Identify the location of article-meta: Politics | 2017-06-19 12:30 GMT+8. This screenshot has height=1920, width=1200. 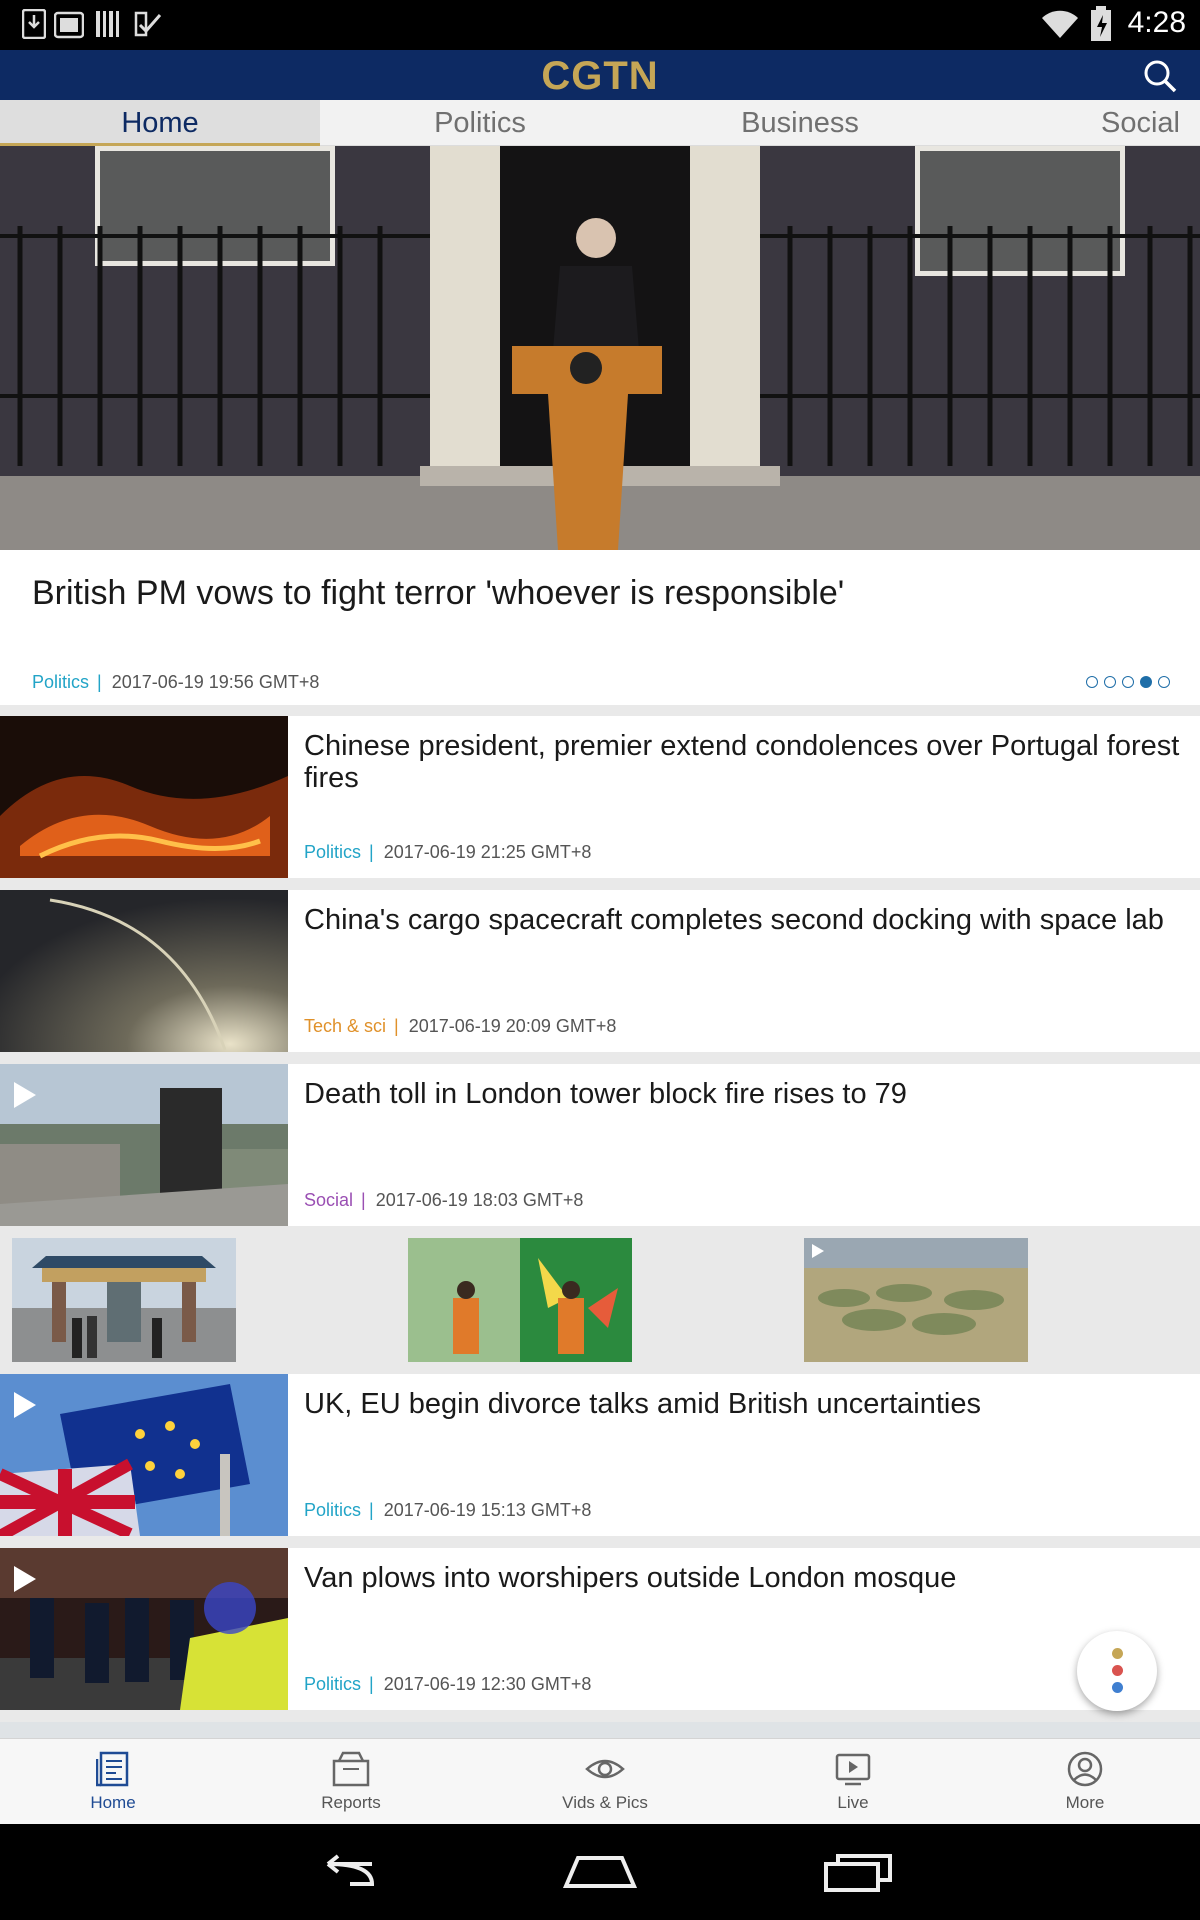
(447, 1684).